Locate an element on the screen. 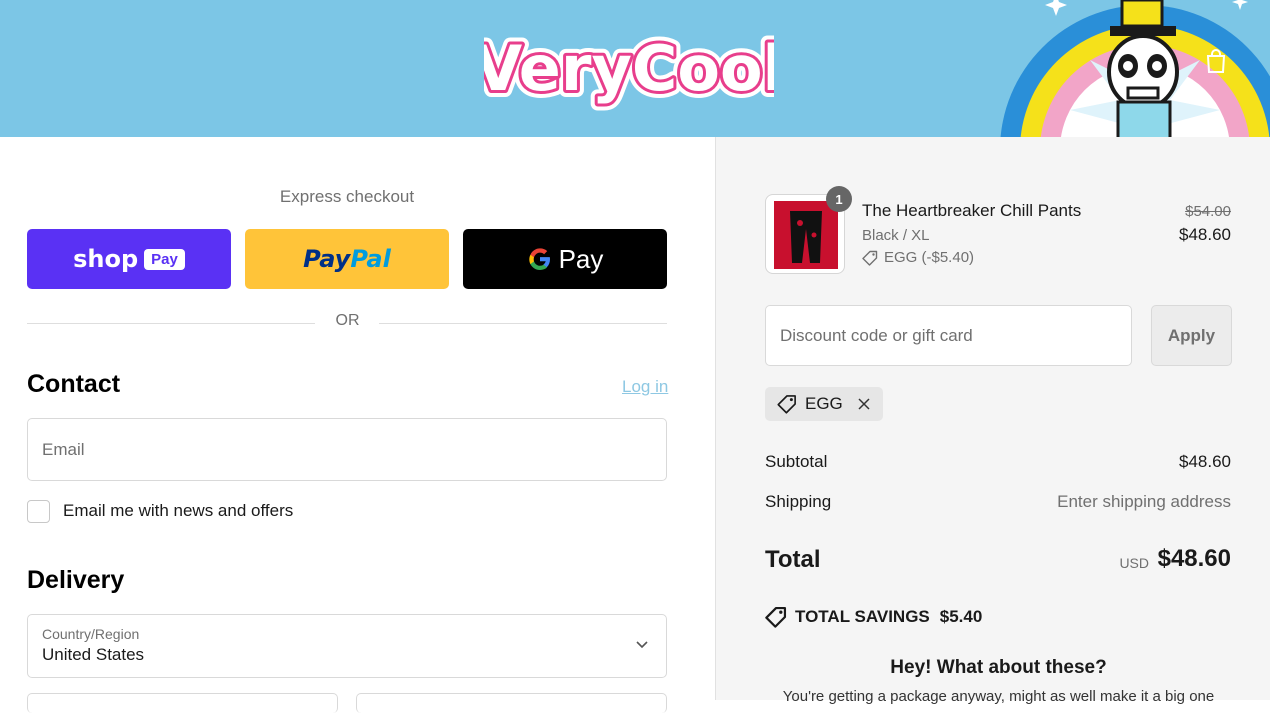  paypal-wordmark-pay: Pay is located at coordinates (327, 259).